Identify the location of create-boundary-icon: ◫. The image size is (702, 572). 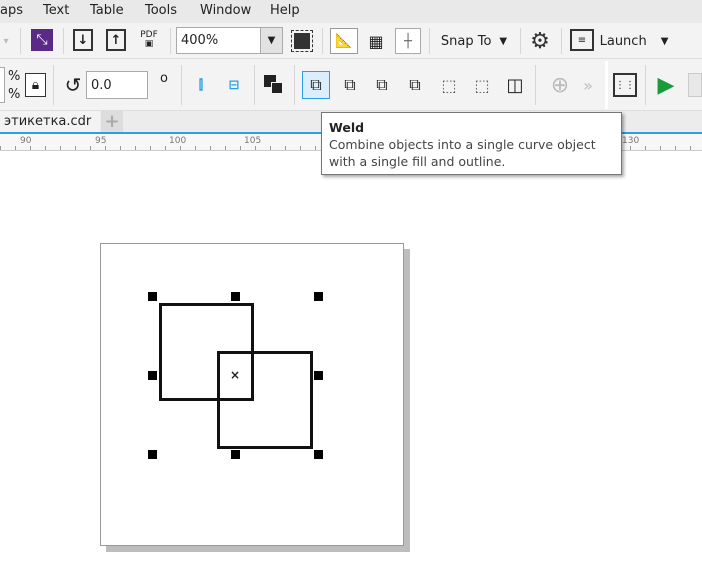
(515, 85).